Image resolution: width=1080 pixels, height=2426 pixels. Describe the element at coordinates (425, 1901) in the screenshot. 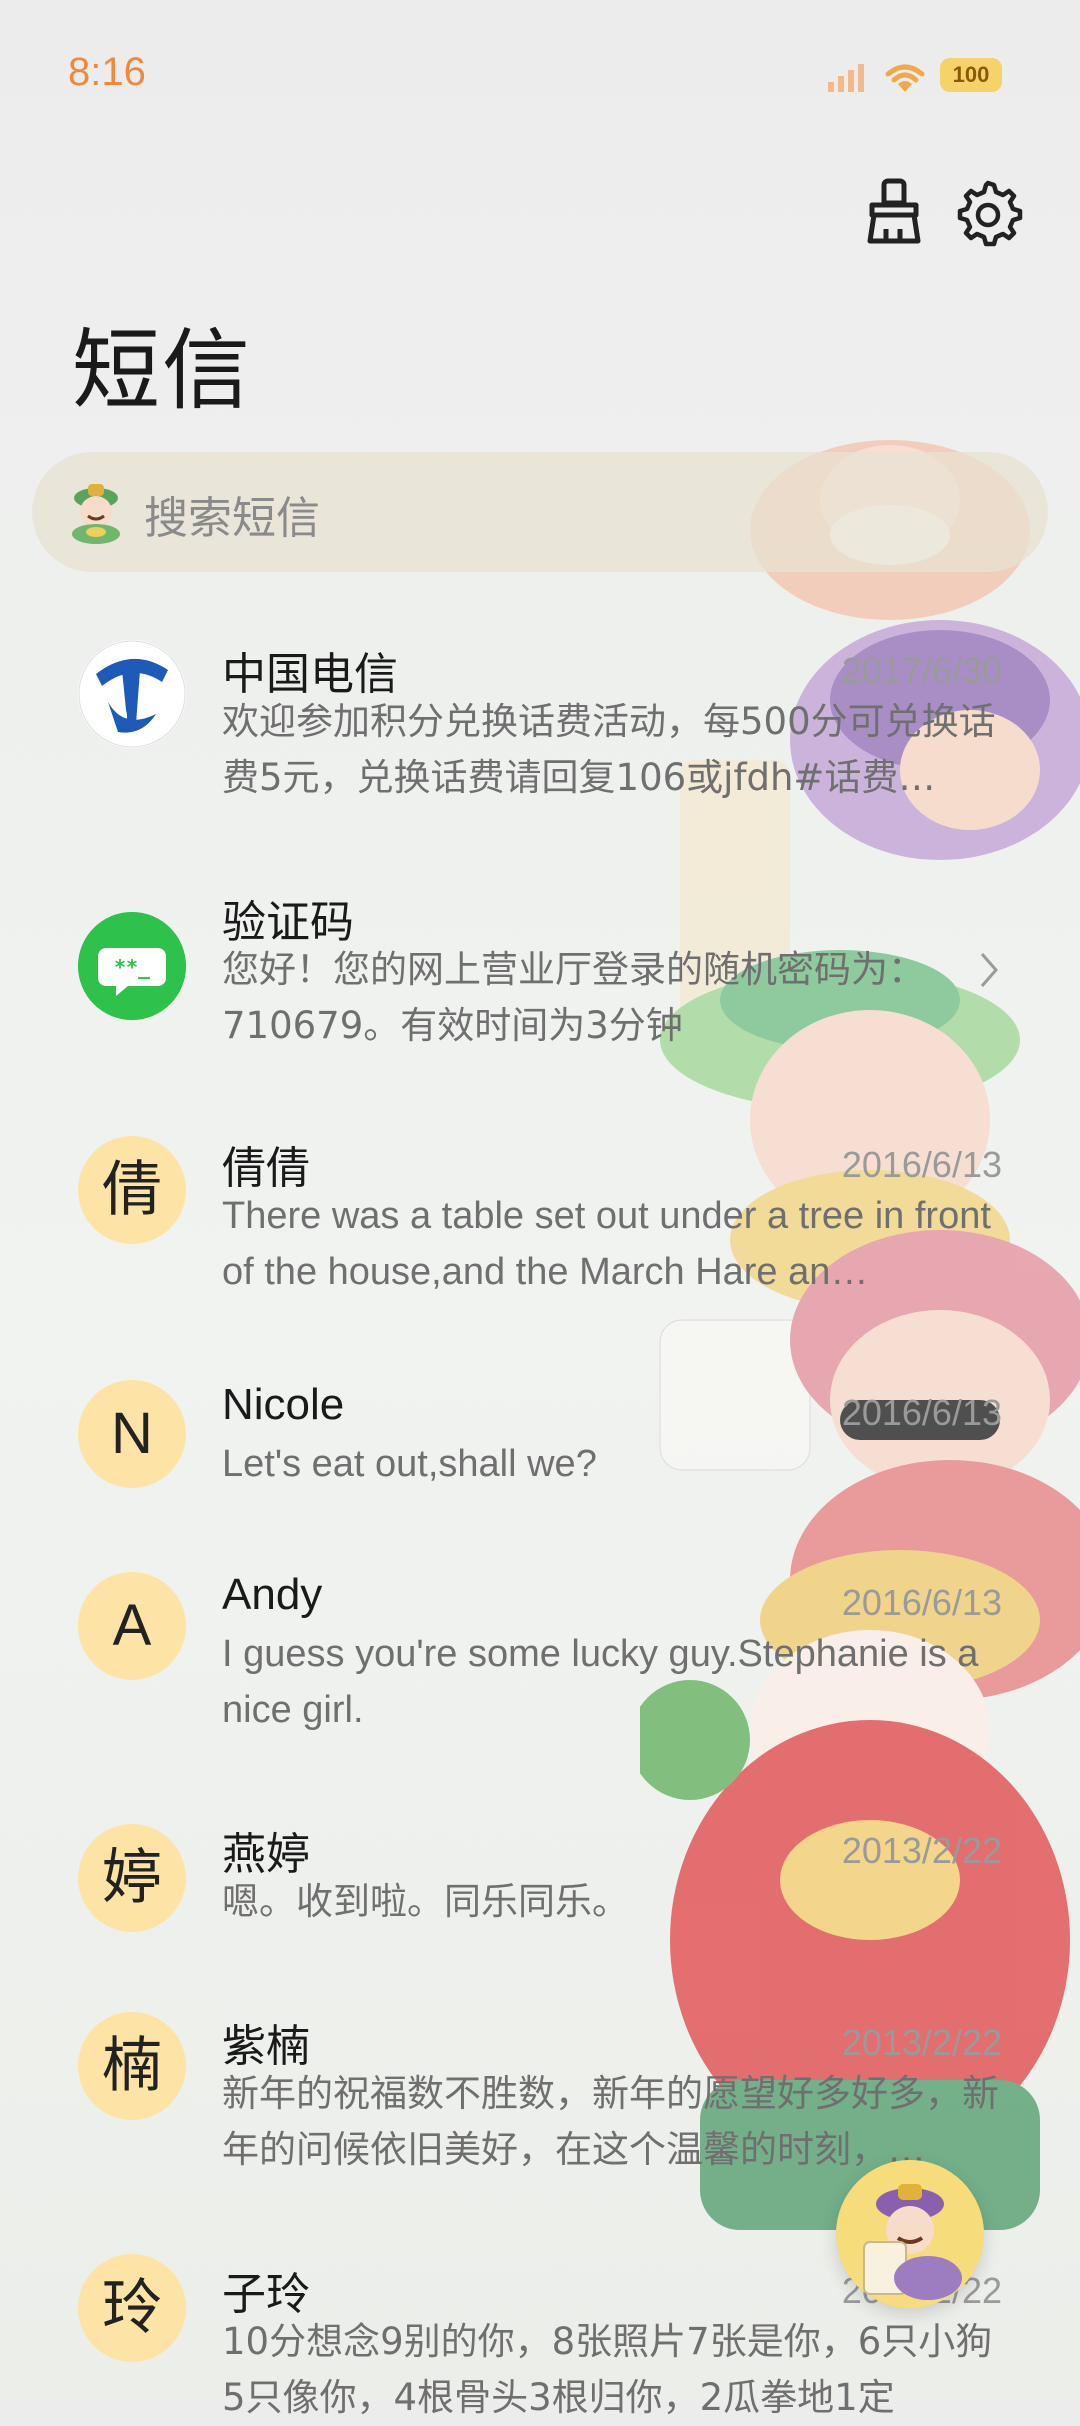

I see `conversation-preview: 嗯。收到啦。同乐同乐。` at that location.